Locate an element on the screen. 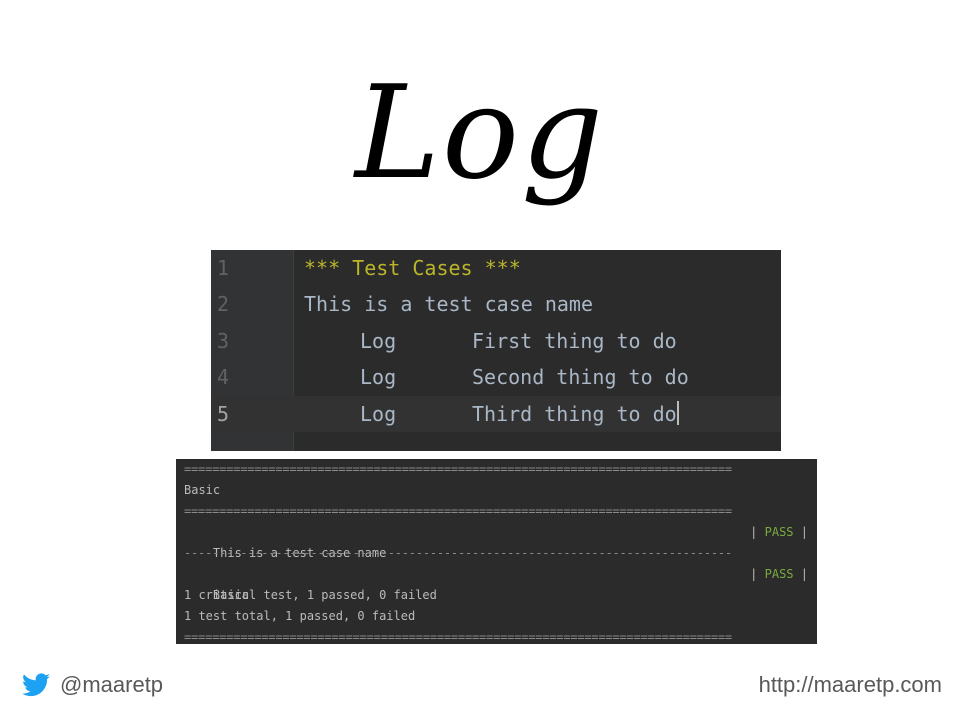 The image size is (960, 720). twitter-handle: @maaretp is located at coordinates (112, 684).